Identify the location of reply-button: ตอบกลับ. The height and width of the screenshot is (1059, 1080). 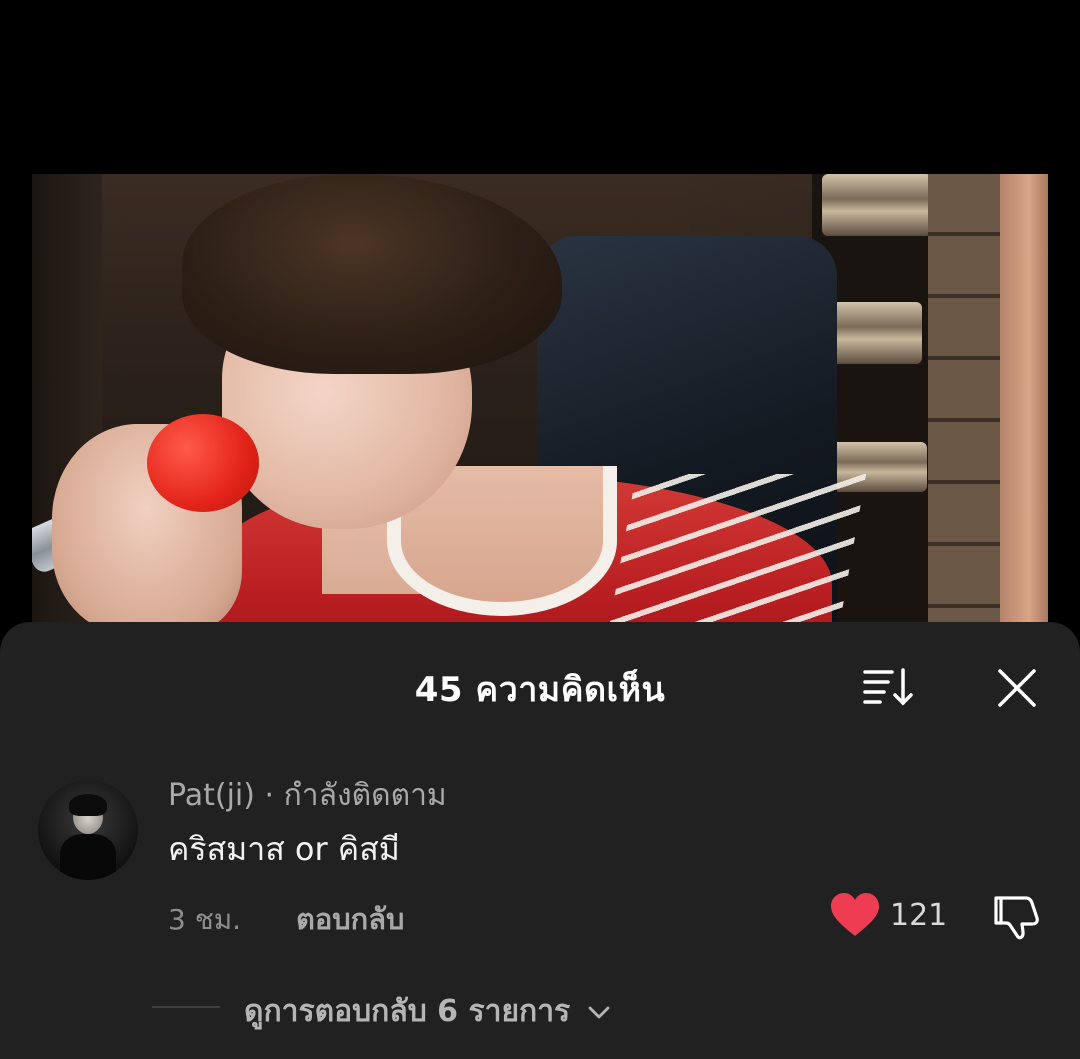
(350, 919).